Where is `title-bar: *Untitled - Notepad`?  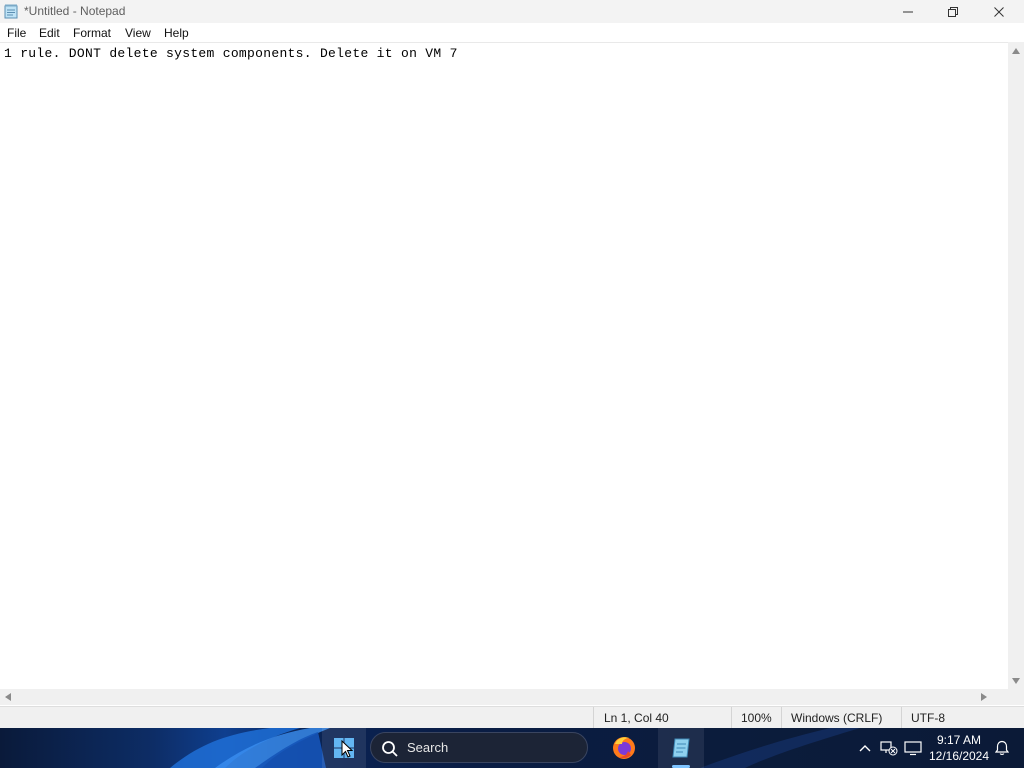
title-bar: *Untitled - Notepad is located at coordinates (512, 11).